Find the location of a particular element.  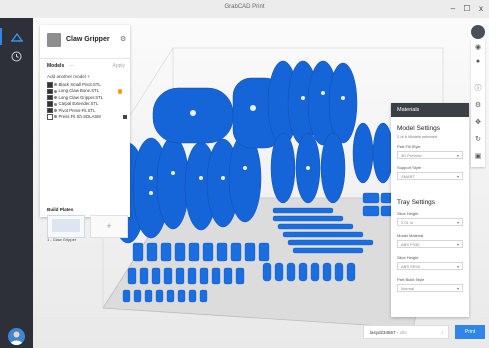

close-button: x is located at coordinates (481, 9).